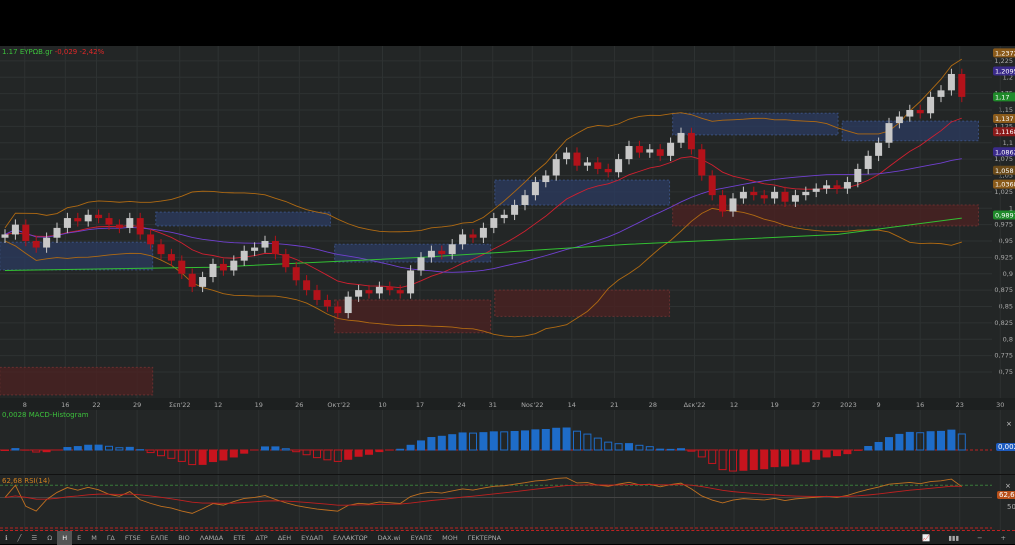  I want to click on symbol-shortcut-4: ΓΔ, so click(111, 538).